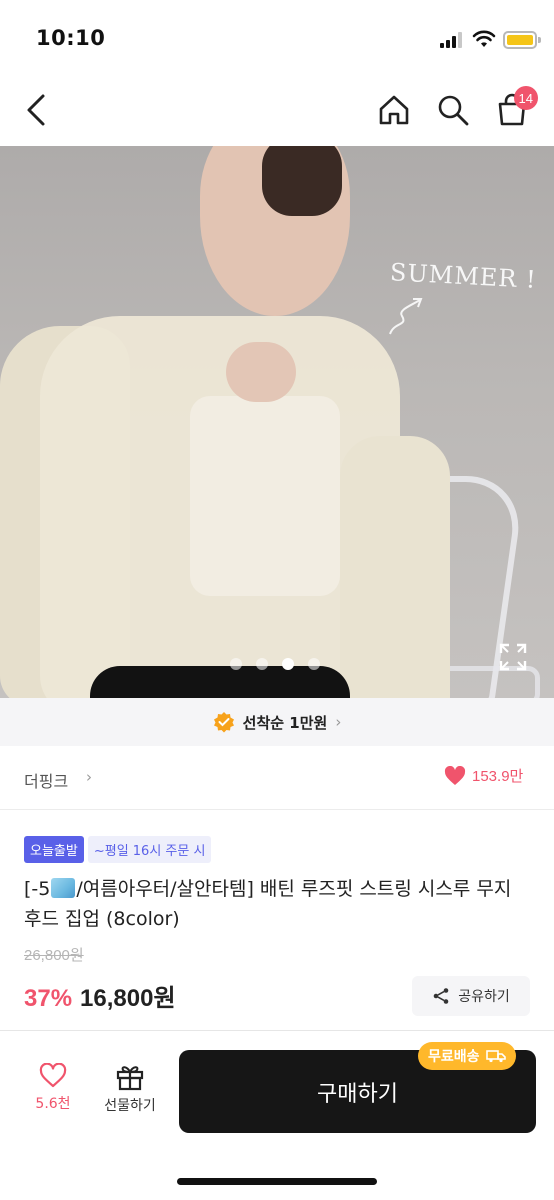  What do you see at coordinates (302, 181) in the screenshot?
I see `product-photo-hair` at bounding box center [302, 181].